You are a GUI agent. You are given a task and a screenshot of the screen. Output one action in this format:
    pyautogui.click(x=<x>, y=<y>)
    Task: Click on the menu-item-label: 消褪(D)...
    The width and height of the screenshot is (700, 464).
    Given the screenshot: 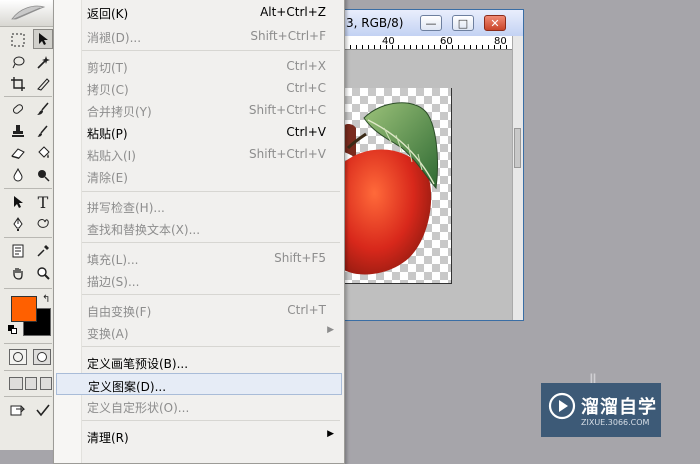 What is the action you would take?
    pyautogui.click(x=114, y=38)
    